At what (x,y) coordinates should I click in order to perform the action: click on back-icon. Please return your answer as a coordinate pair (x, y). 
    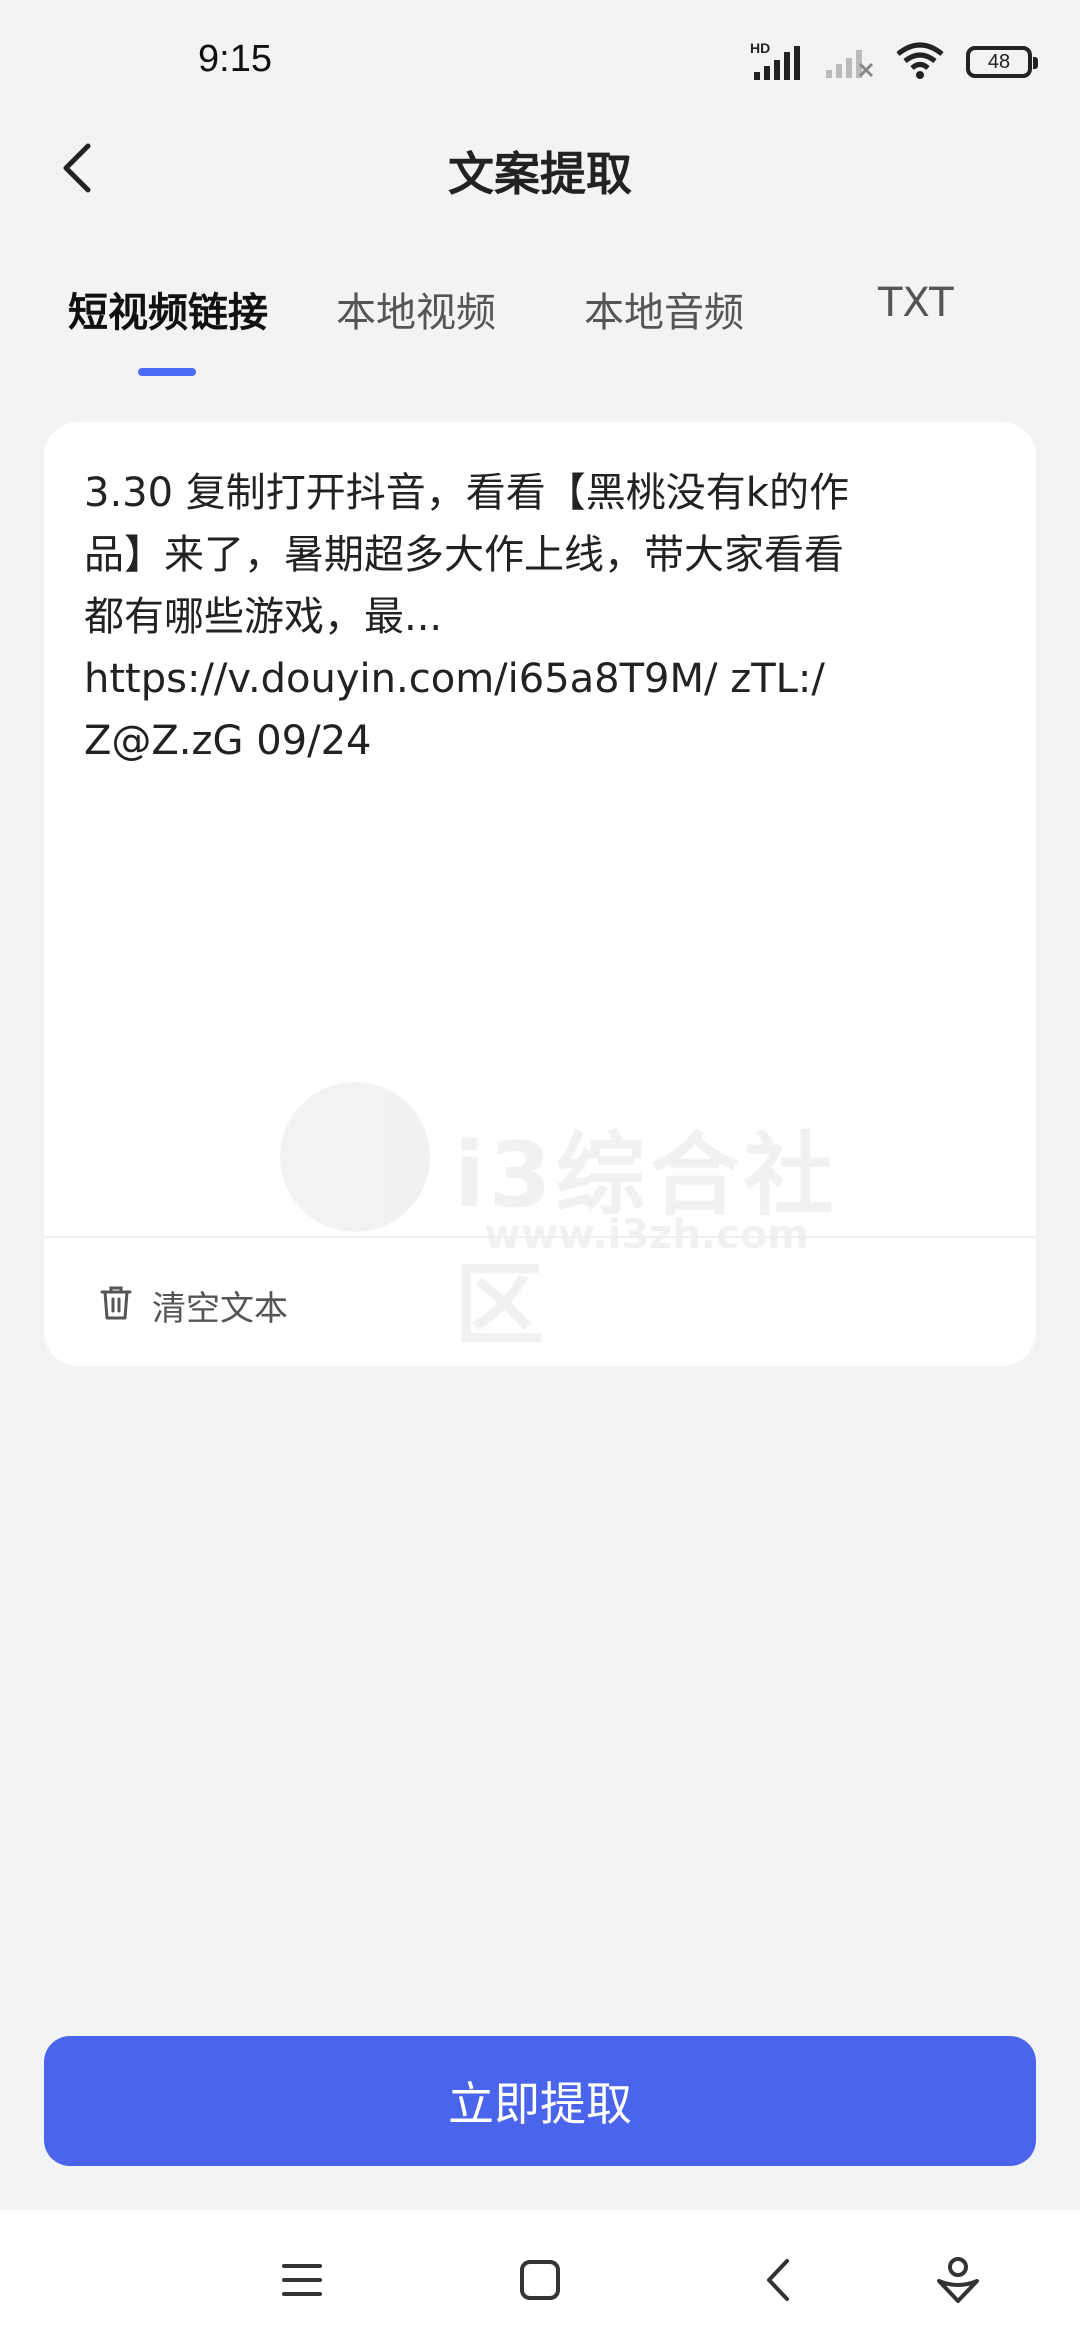
    Looking at the image, I should click on (778, 2282).